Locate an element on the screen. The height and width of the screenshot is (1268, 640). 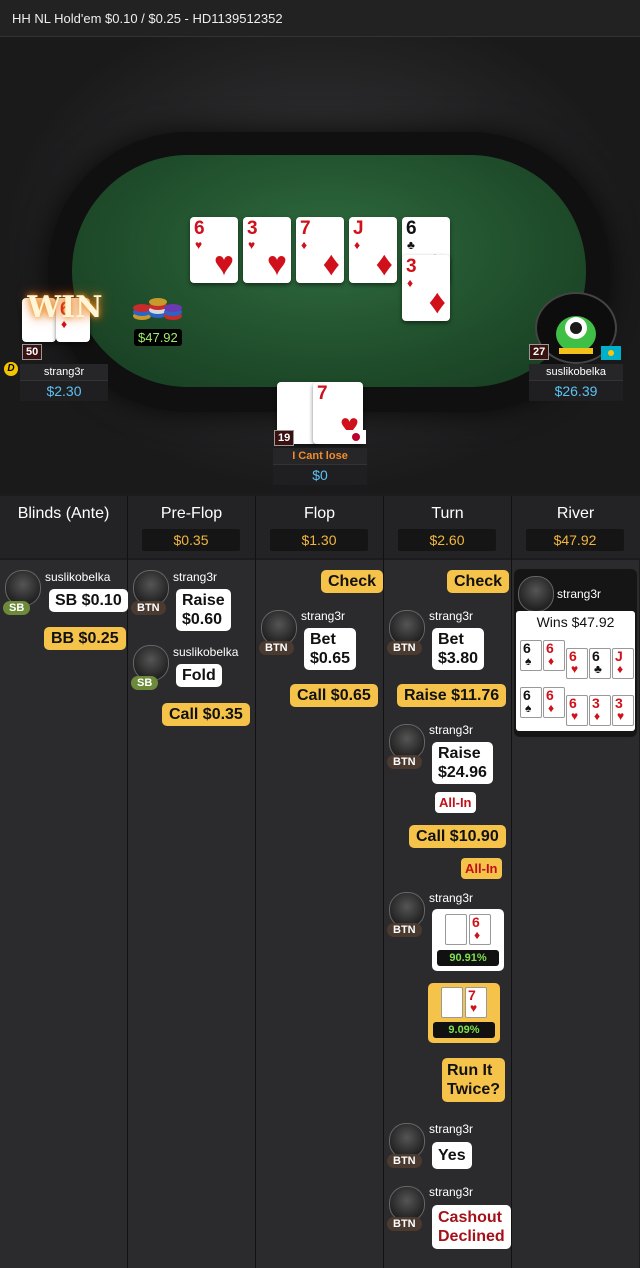
board-card: J ♦ ♦ is located at coordinates (373, 250).